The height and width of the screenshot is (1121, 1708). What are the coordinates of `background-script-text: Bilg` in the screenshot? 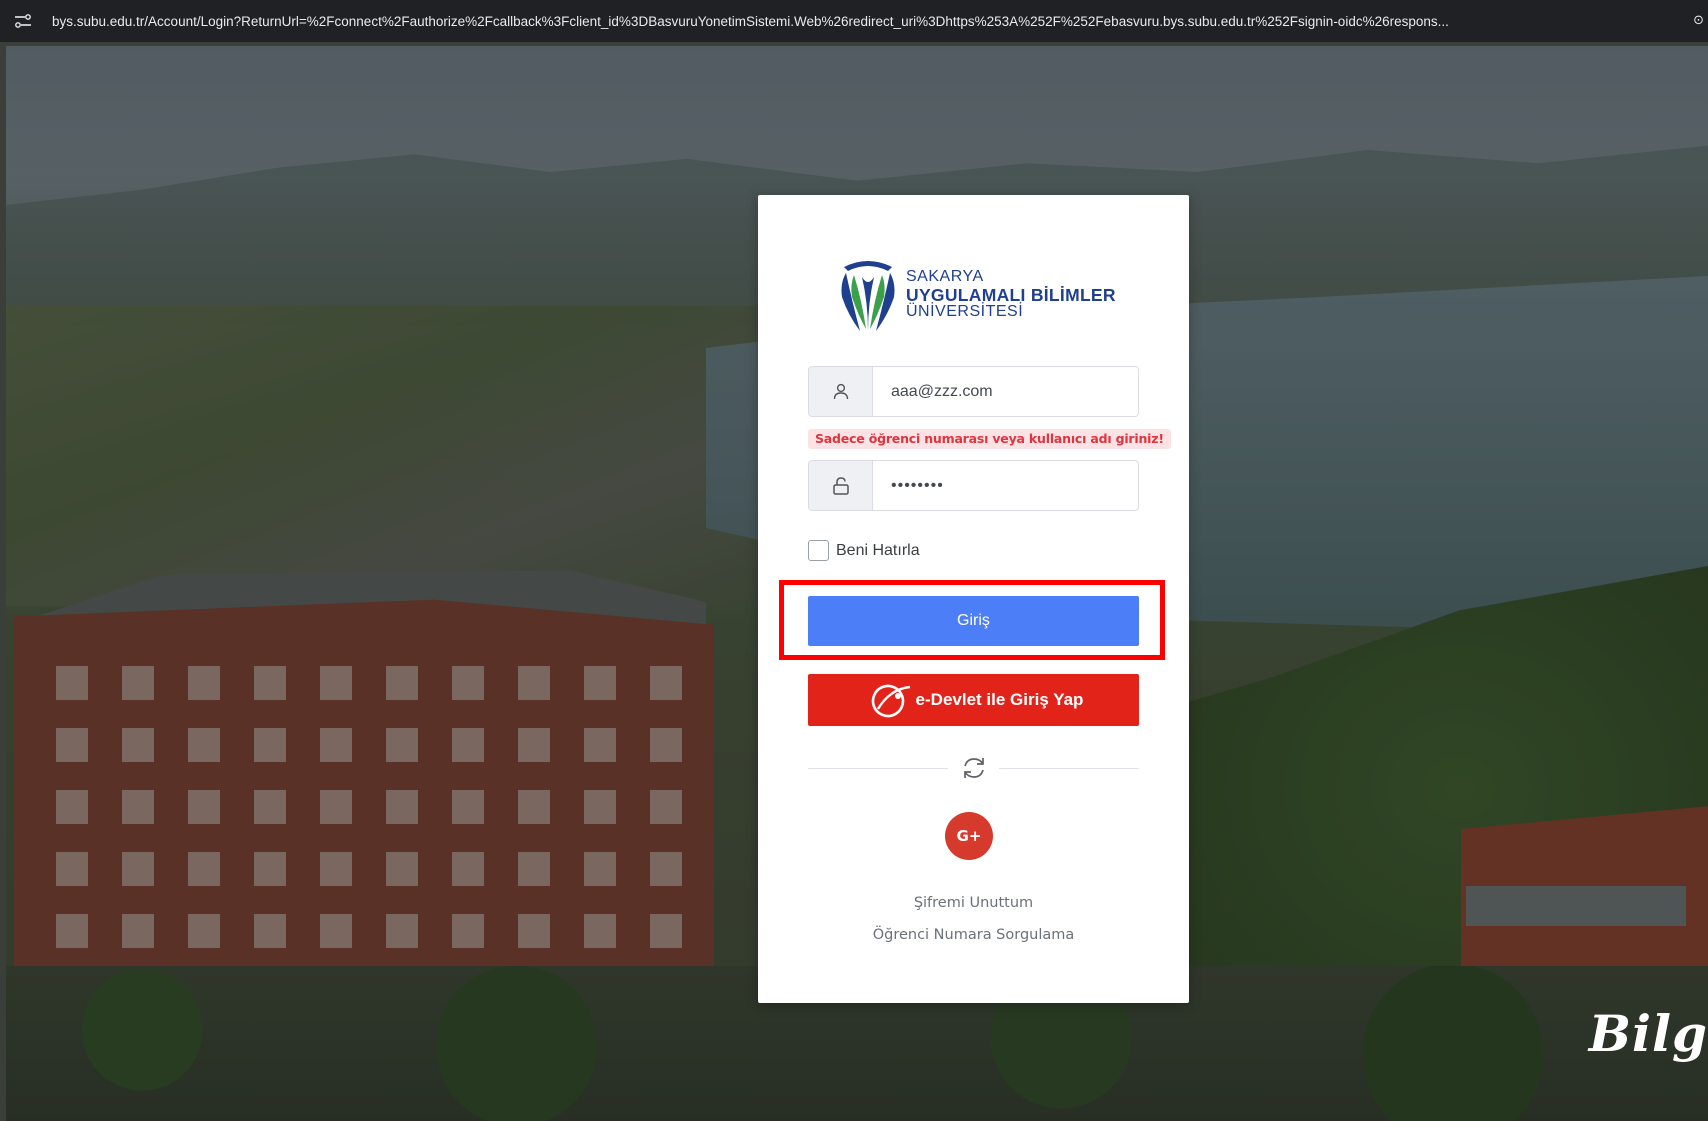 It's located at (1648, 1033).